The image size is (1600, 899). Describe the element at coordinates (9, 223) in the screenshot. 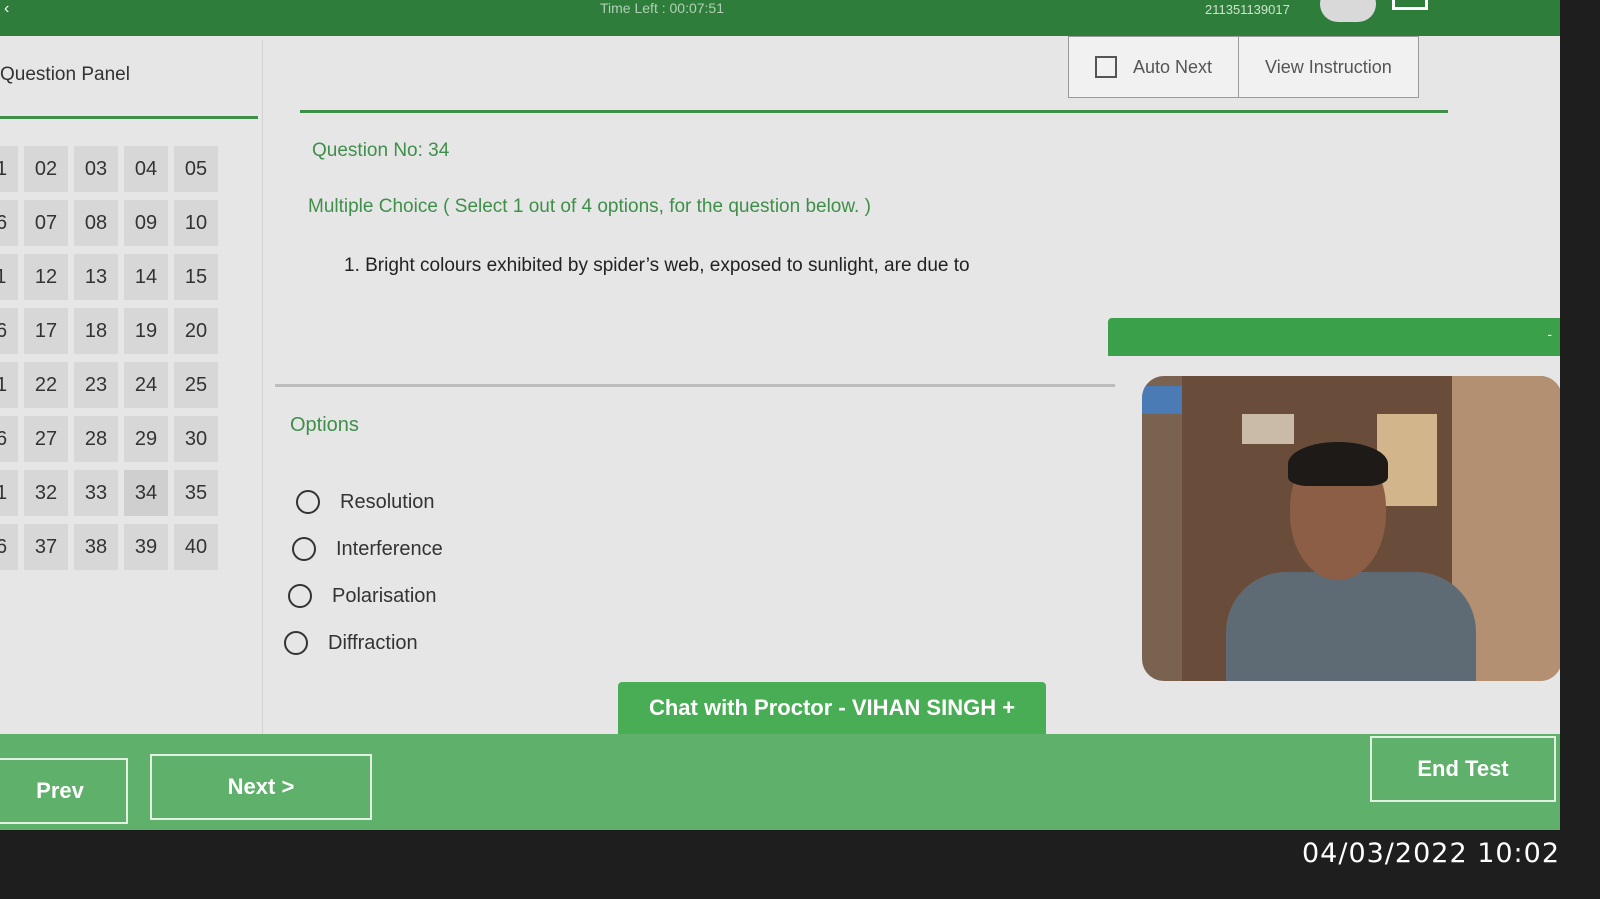

I see `question-number-06: 06` at that location.